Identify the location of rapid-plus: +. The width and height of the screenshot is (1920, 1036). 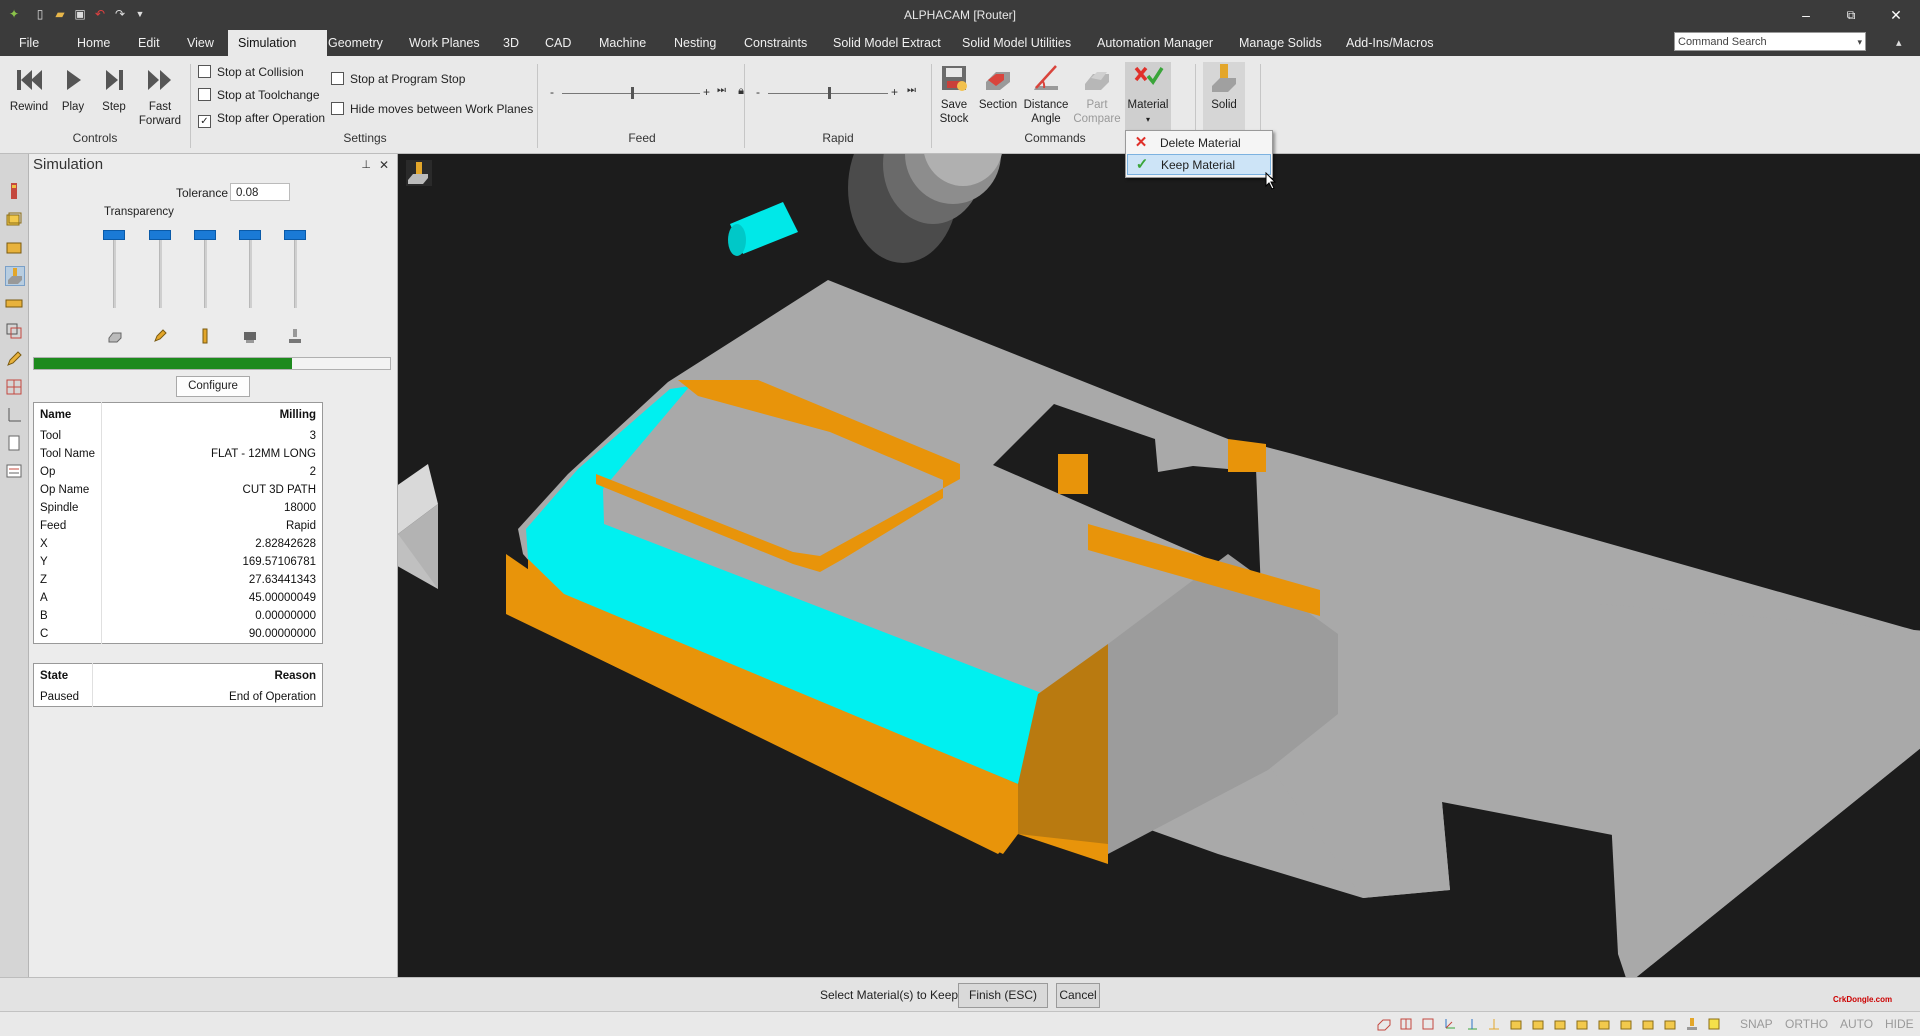
(894, 92).